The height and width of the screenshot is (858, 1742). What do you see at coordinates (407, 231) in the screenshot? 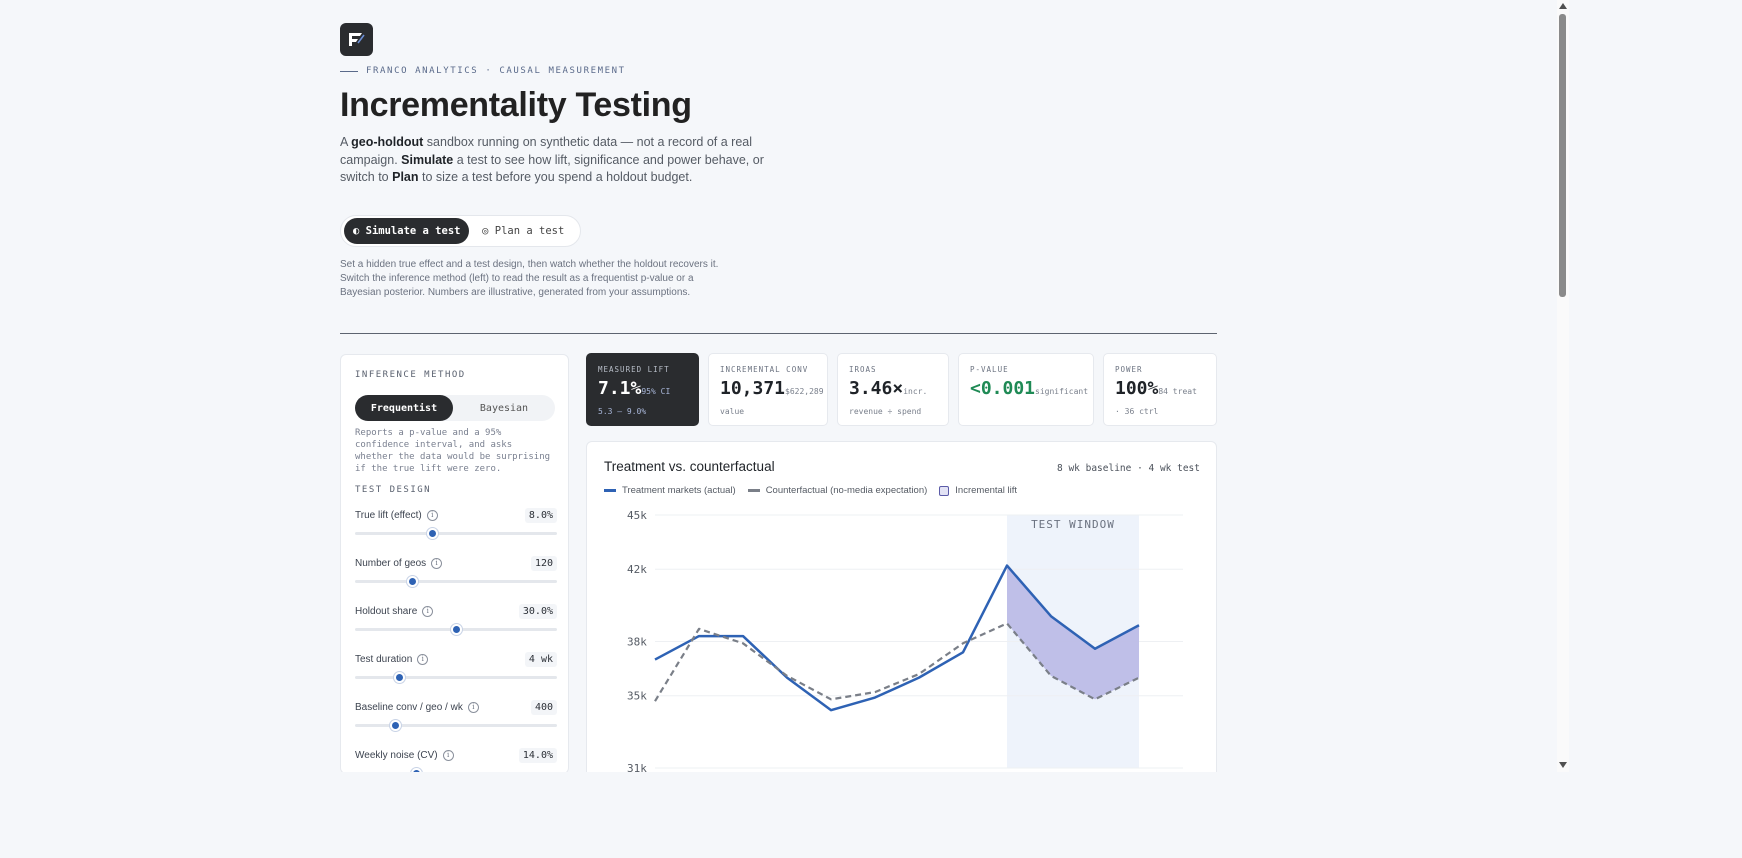
I see `simulate-test-button: ◐ Simulate a test` at bounding box center [407, 231].